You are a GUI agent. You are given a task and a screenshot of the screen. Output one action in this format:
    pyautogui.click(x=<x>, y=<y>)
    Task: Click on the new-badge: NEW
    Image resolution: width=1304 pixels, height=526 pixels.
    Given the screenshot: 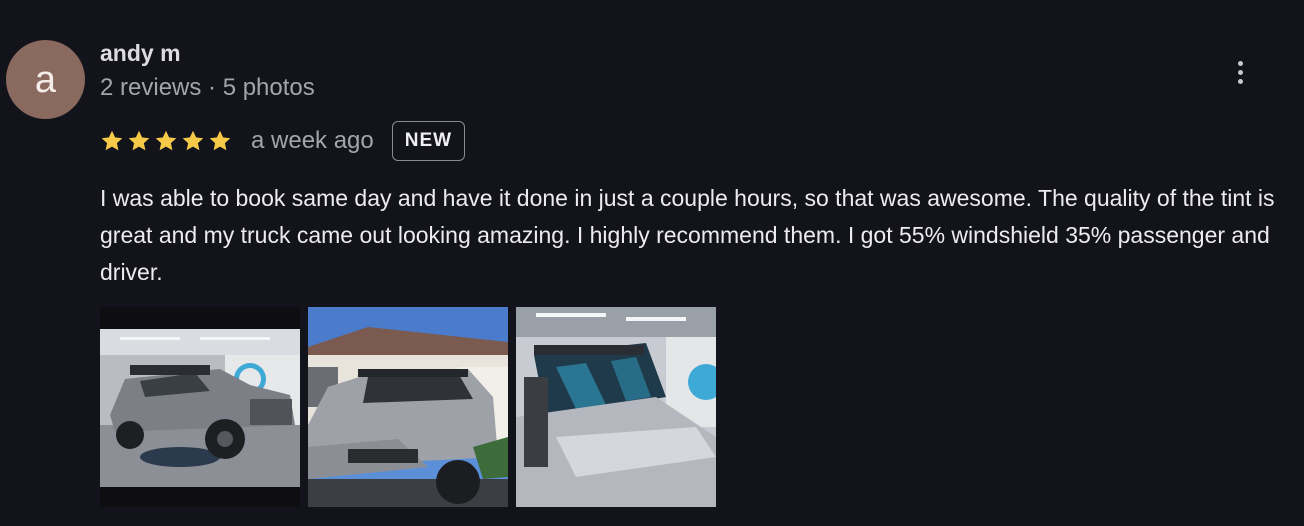 What is the action you would take?
    pyautogui.click(x=428, y=141)
    